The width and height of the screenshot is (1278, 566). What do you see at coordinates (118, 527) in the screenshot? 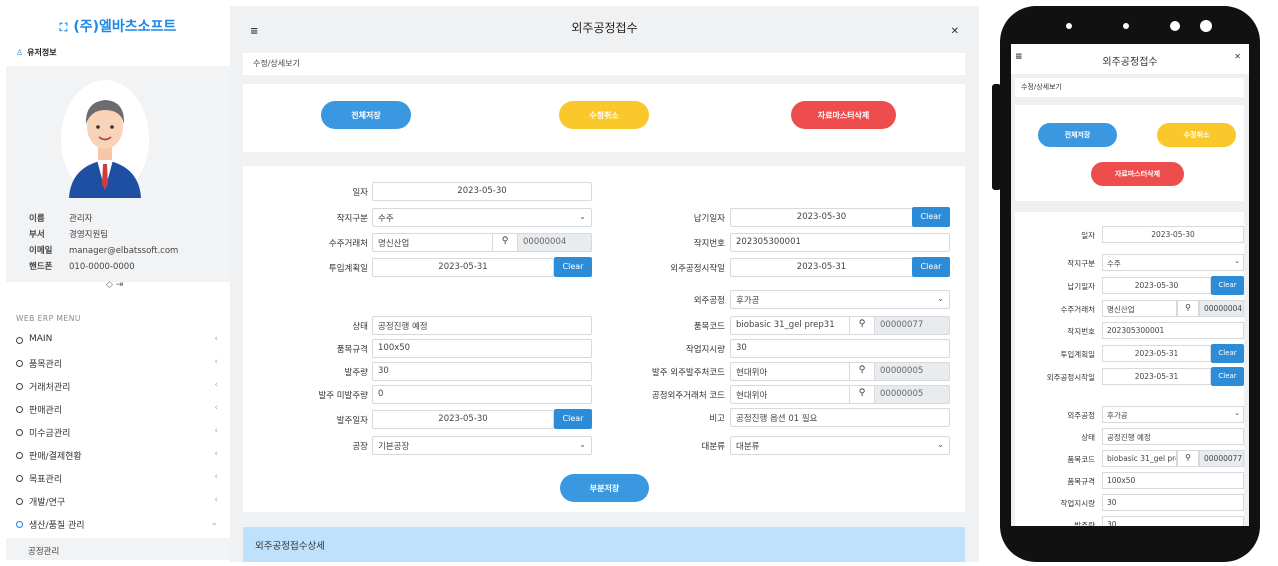
I see `menu-item-production: 생산/품질 관리 ⌄` at bounding box center [118, 527].